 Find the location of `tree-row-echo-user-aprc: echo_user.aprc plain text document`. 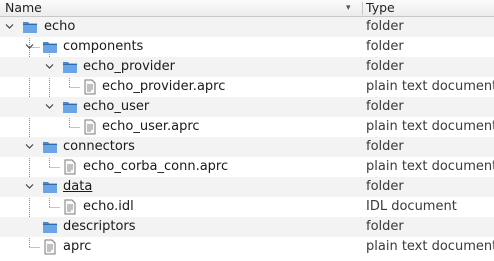

tree-row-echo-user-aprc: echo_user.aprc plain text document is located at coordinates (247, 127).